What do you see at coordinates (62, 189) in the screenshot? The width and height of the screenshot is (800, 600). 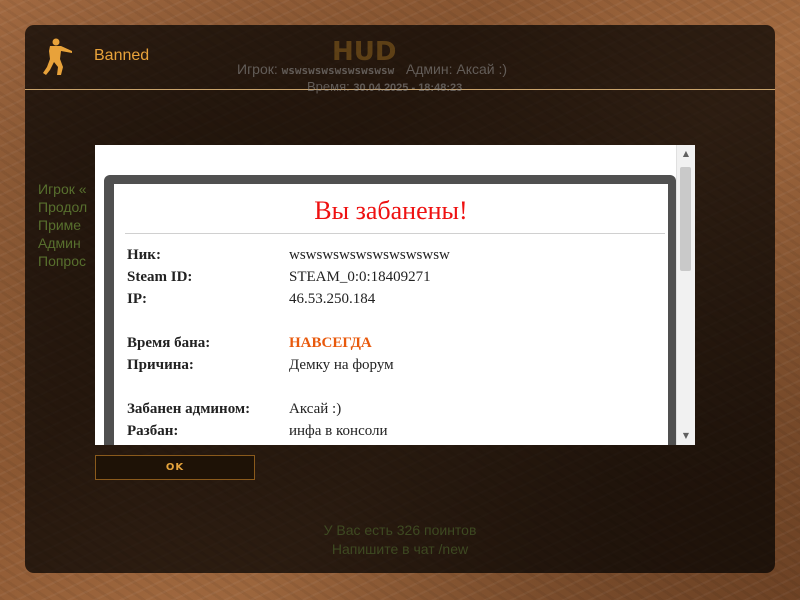 I see `side-line: Игрок «` at bounding box center [62, 189].